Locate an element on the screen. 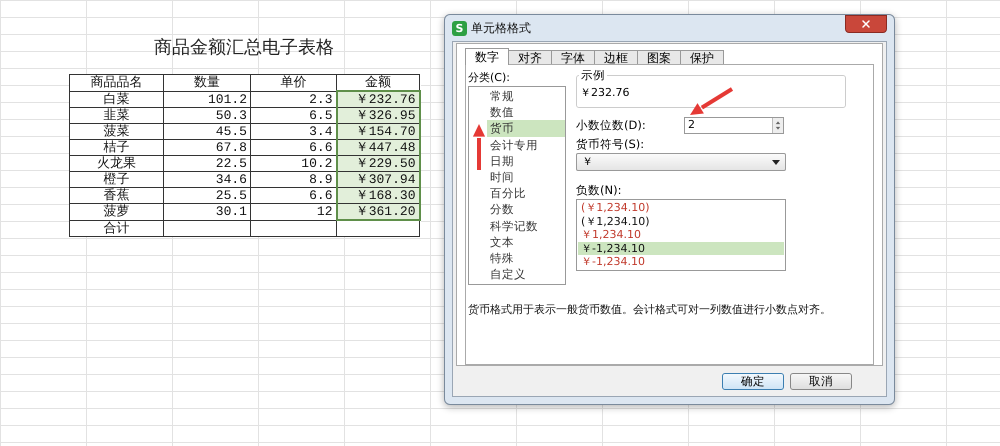 The width and height of the screenshot is (1000, 446). table-cell: 34.6 is located at coordinates (207, 180).